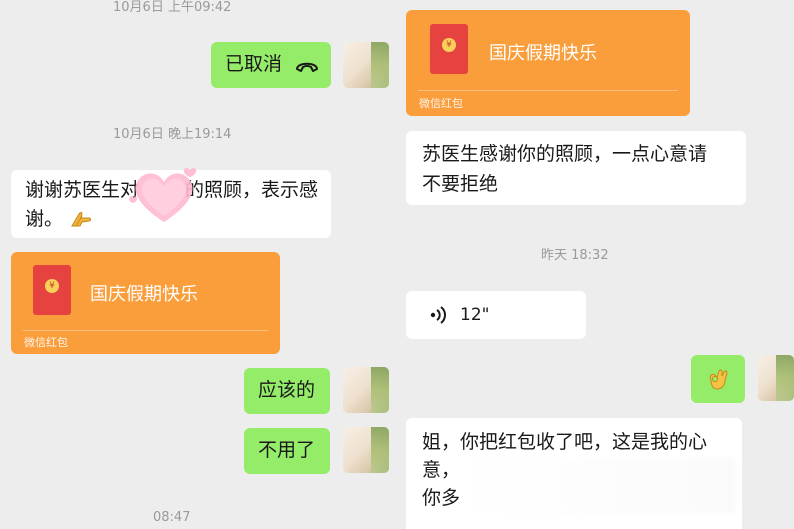 This screenshot has height=529, width=794. I want to click on message-text: 姐，你把红包收了吧，这是我的心, so click(565, 442).